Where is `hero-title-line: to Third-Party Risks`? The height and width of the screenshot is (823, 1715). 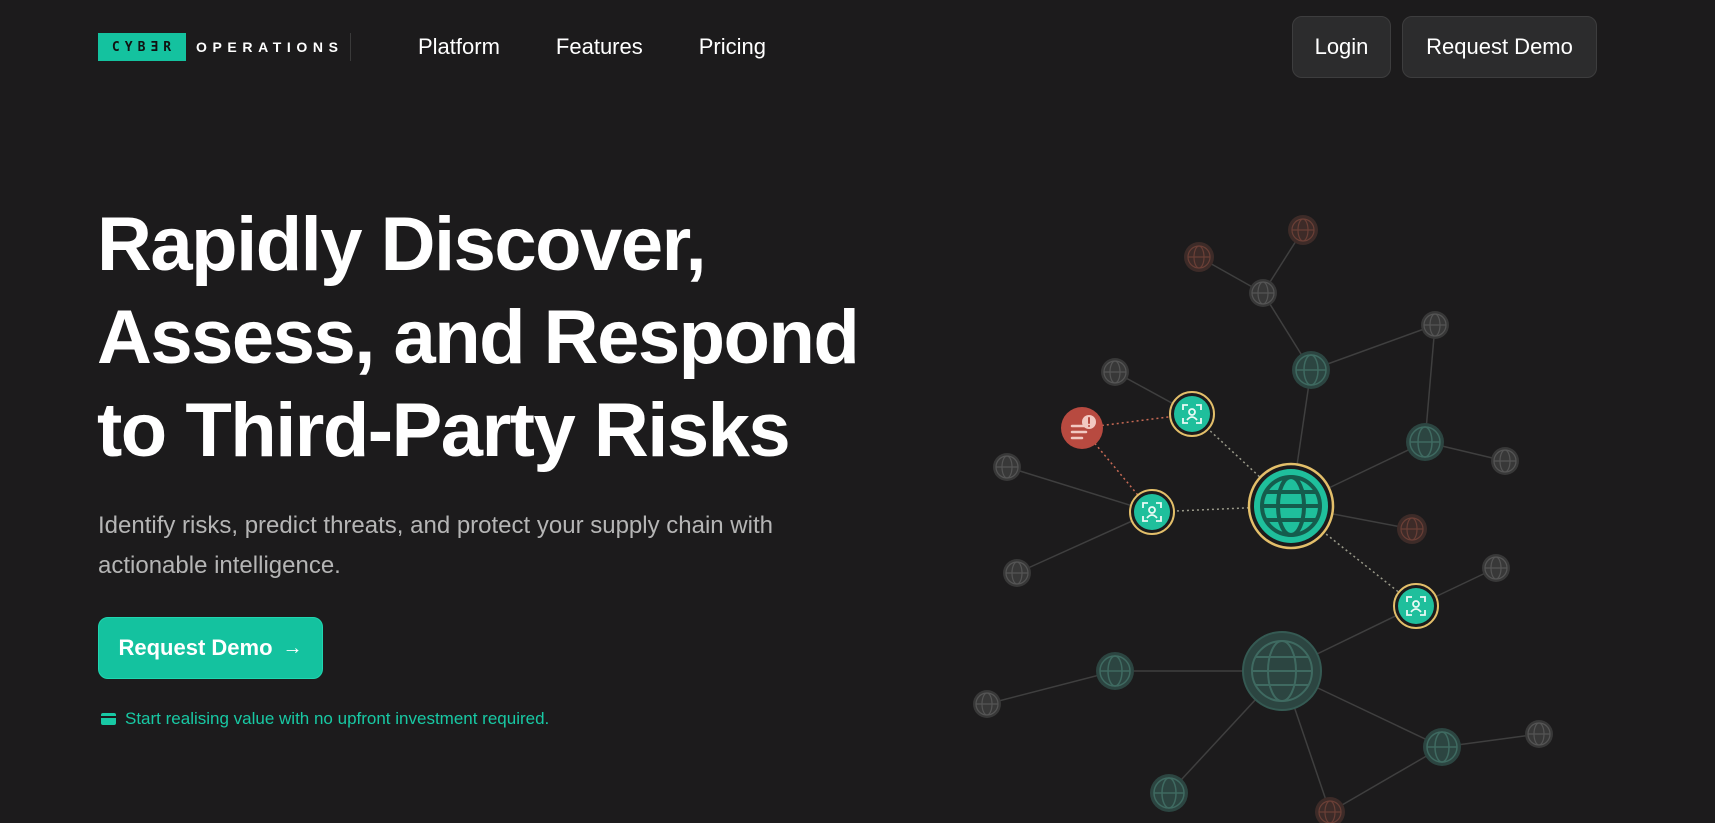 hero-title-line: to Third-Party Risks is located at coordinates (444, 430).